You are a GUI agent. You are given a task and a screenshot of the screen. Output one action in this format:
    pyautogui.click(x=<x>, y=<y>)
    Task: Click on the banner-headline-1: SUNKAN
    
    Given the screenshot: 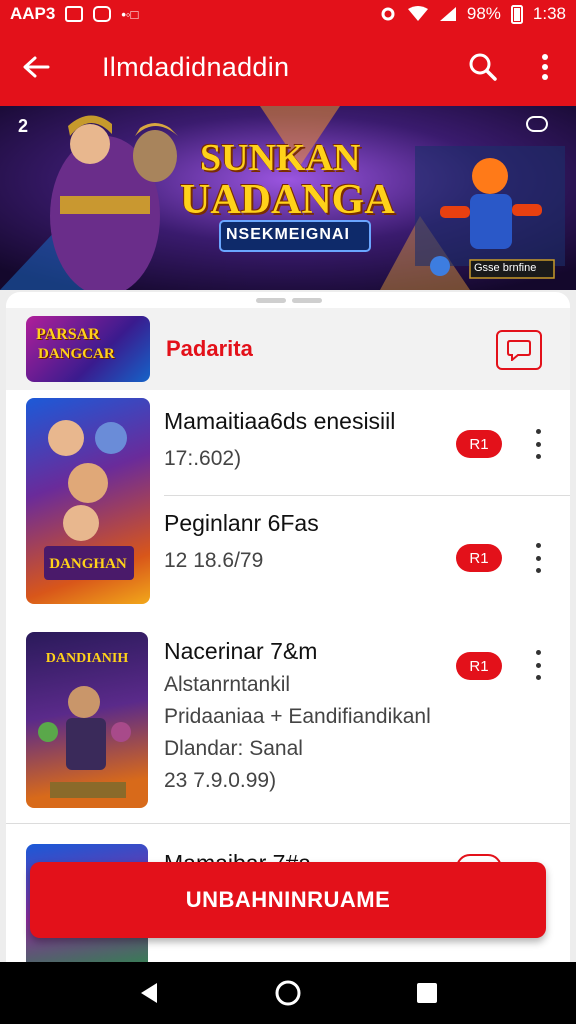 What is the action you would take?
    pyautogui.click(x=280, y=158)
    